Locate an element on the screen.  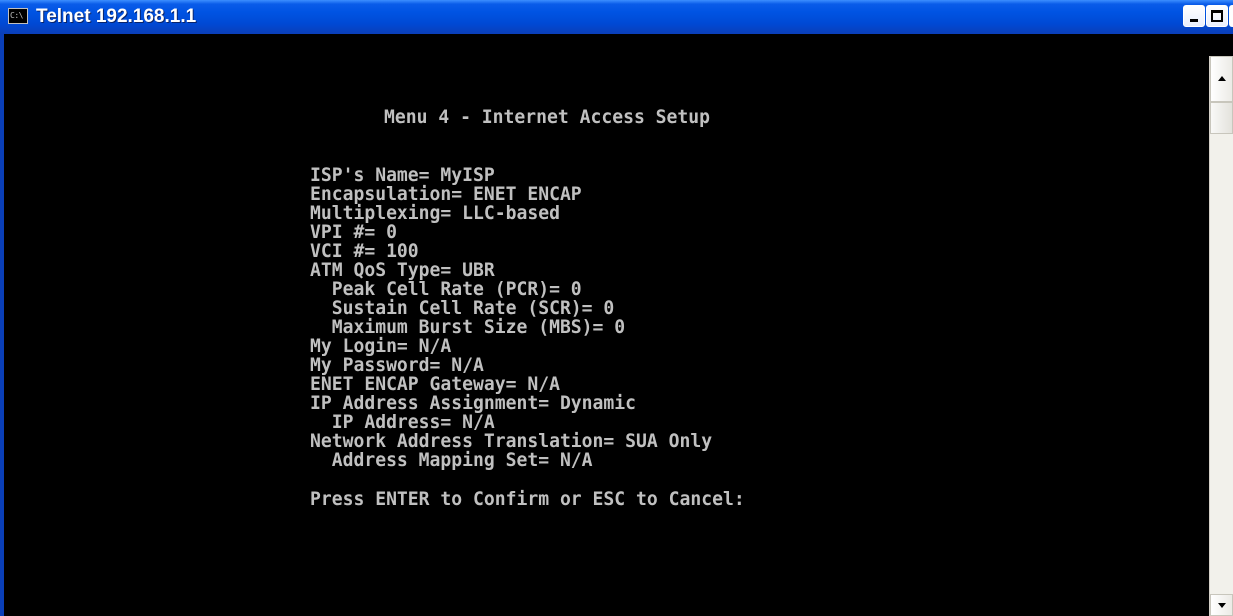
window-title: Telnet 192.168.1.1 is located at coordinates (116, 16).